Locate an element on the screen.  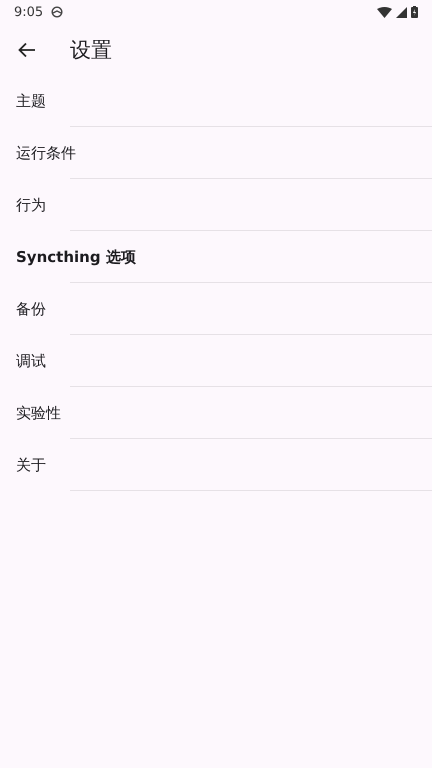
page-title: 设置 is located at coordinates (91, 50).